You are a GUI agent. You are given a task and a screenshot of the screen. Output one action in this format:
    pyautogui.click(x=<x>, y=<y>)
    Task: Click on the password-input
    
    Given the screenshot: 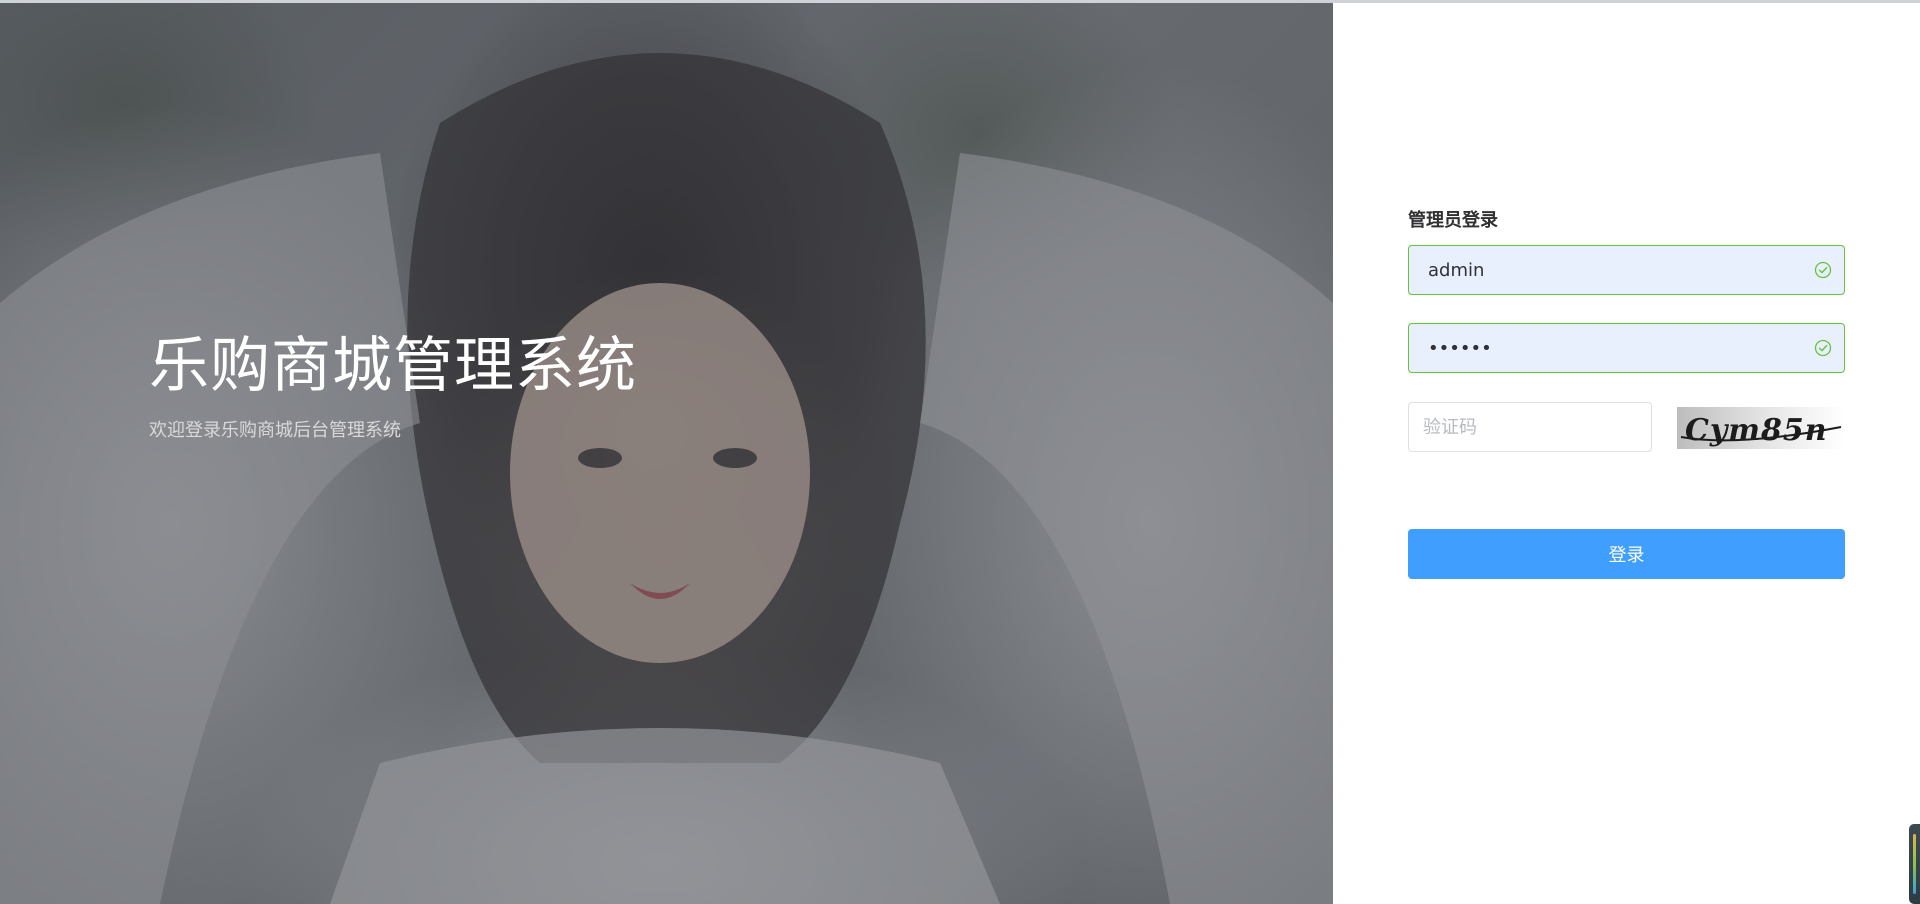 What is the action you would take?
    pyautogui.click(x=1626, y=348)
    